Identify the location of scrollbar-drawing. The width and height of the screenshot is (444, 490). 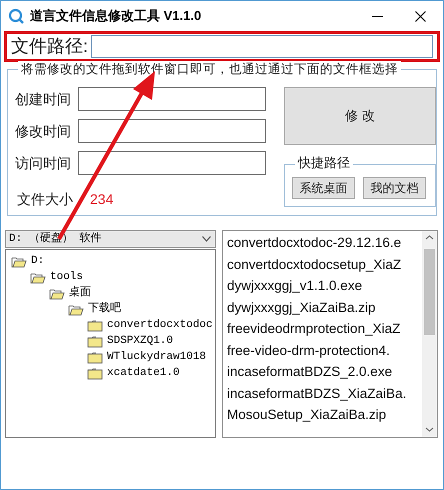
(429, 334).